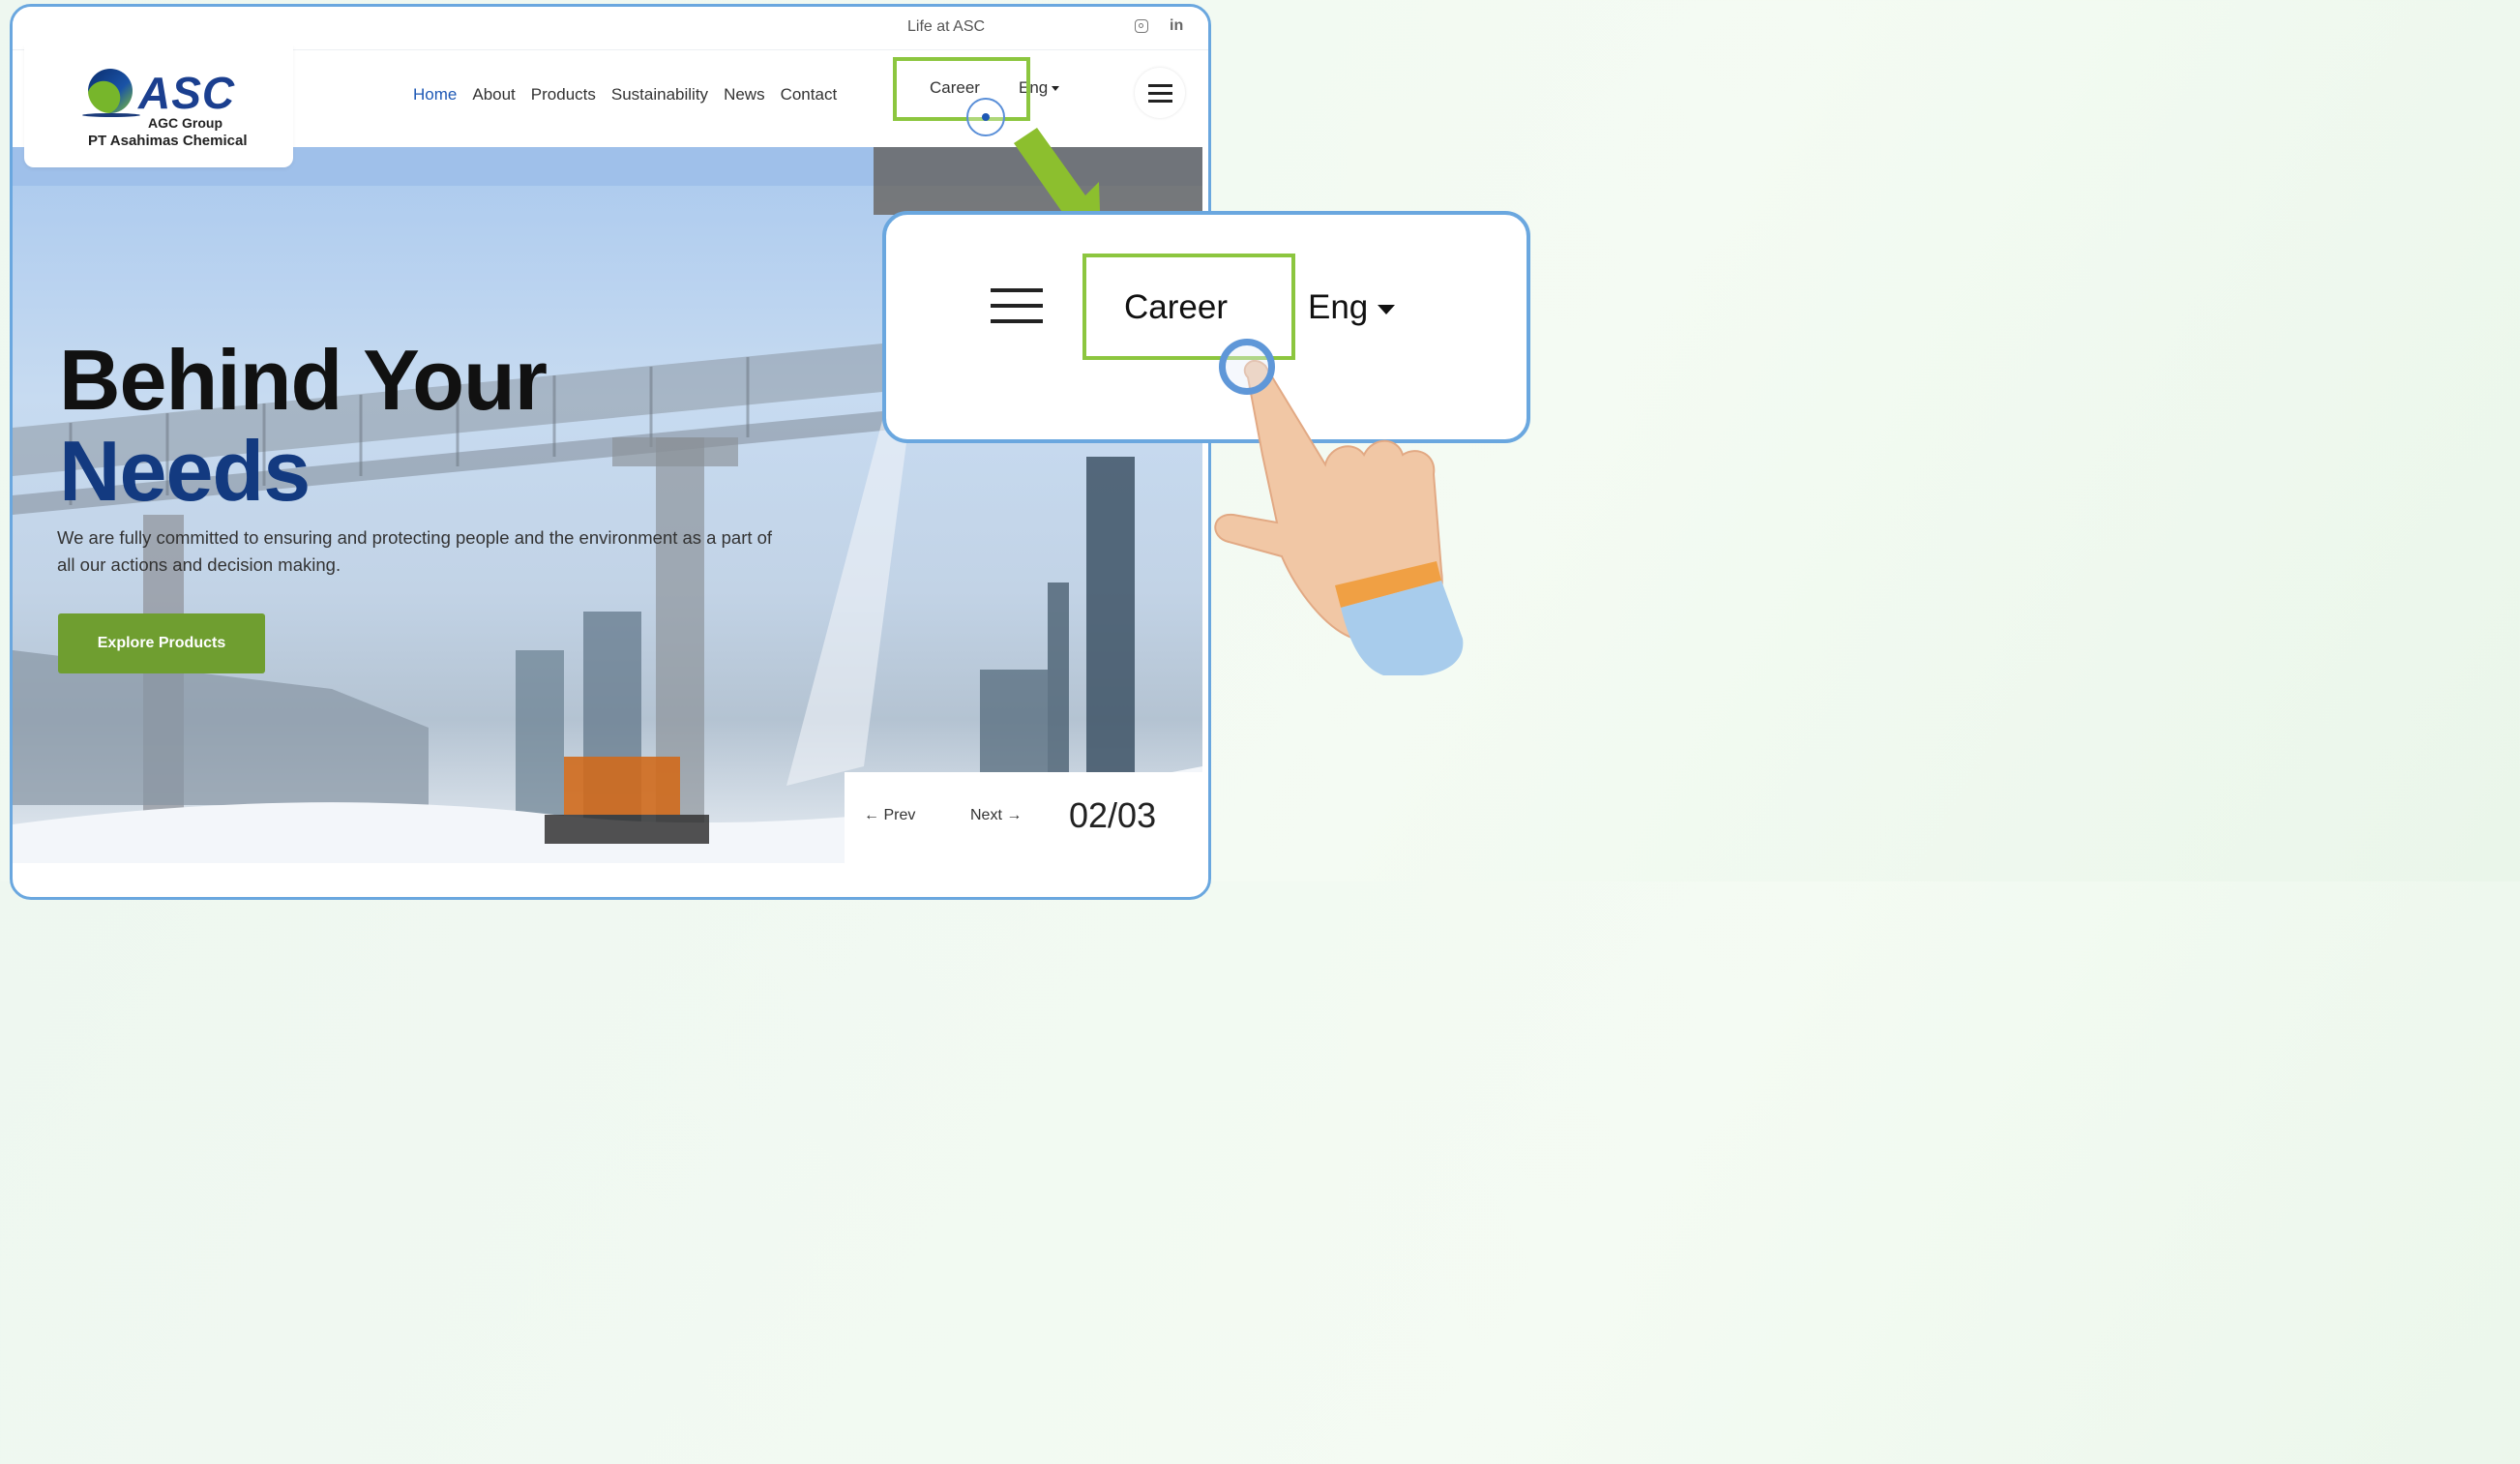 This screenshot has width=2520, height=1464. I want to click on nav-item-home: Home, so click(435, 95).